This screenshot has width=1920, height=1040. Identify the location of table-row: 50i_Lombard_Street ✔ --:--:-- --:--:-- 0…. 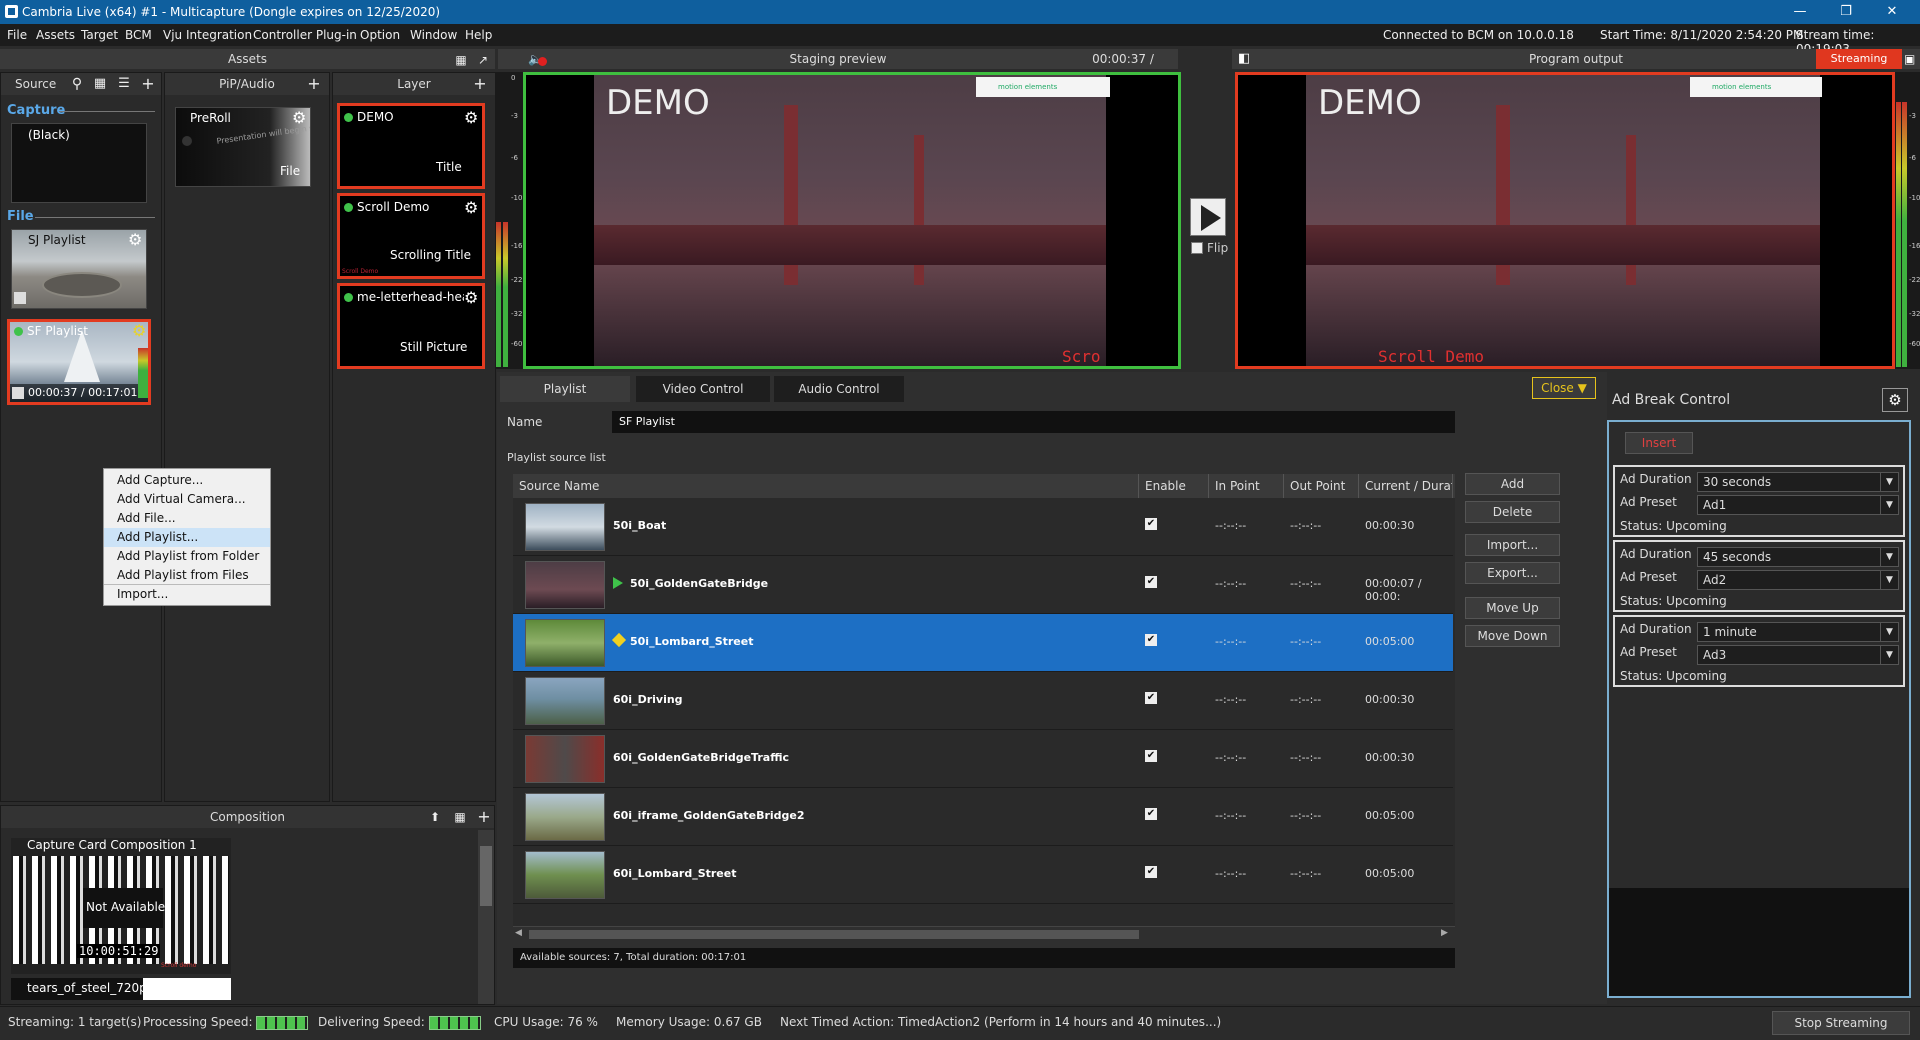
(983, 643).